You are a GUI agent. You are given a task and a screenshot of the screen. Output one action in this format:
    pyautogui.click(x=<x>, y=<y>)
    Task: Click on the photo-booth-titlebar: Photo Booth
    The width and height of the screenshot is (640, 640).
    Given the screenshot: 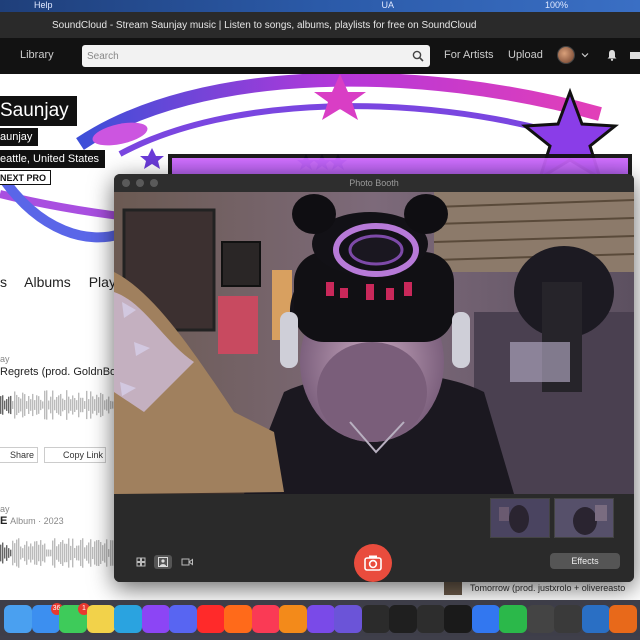 What is the action you would take?
    pyautogui.click(x=374, y=183)
    